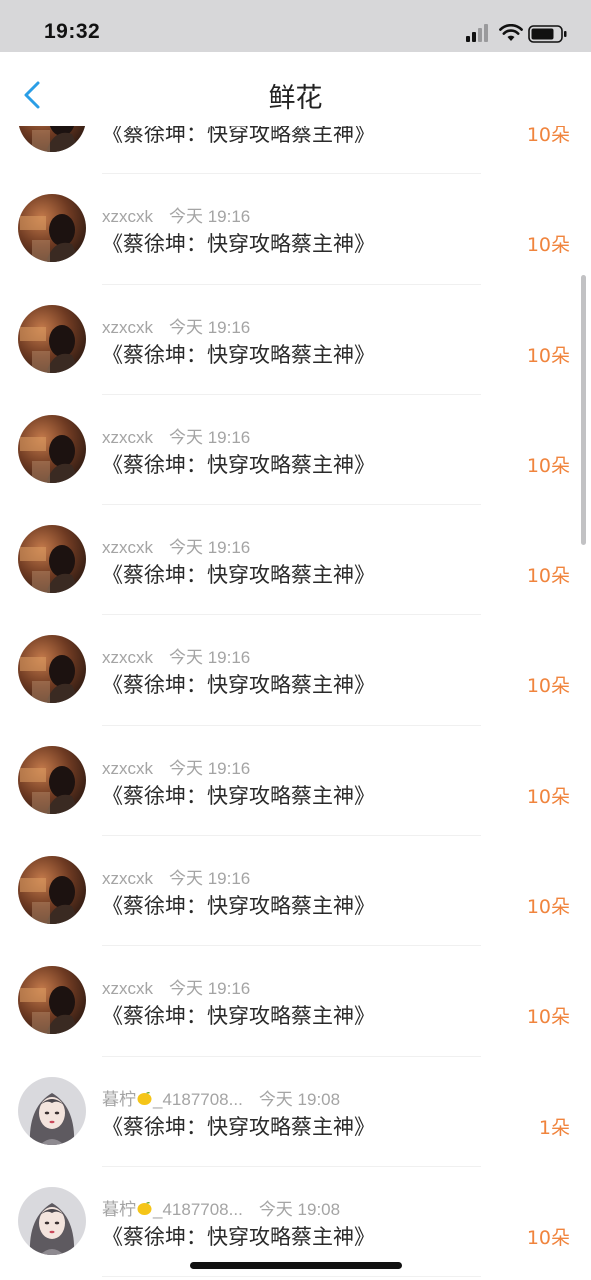 This screenshot has width=591, height=1280. What do you see at coordinates (296, 1265) in the screenshot?
I see `home-indicator` at bounding box center [296, 1265].